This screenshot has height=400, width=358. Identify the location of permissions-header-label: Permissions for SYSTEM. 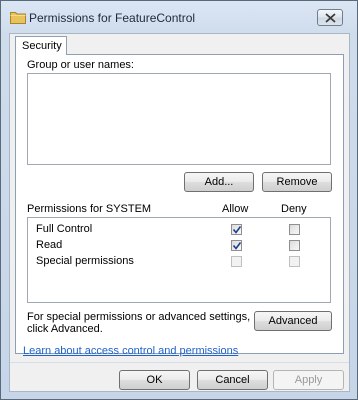
(89, 209).